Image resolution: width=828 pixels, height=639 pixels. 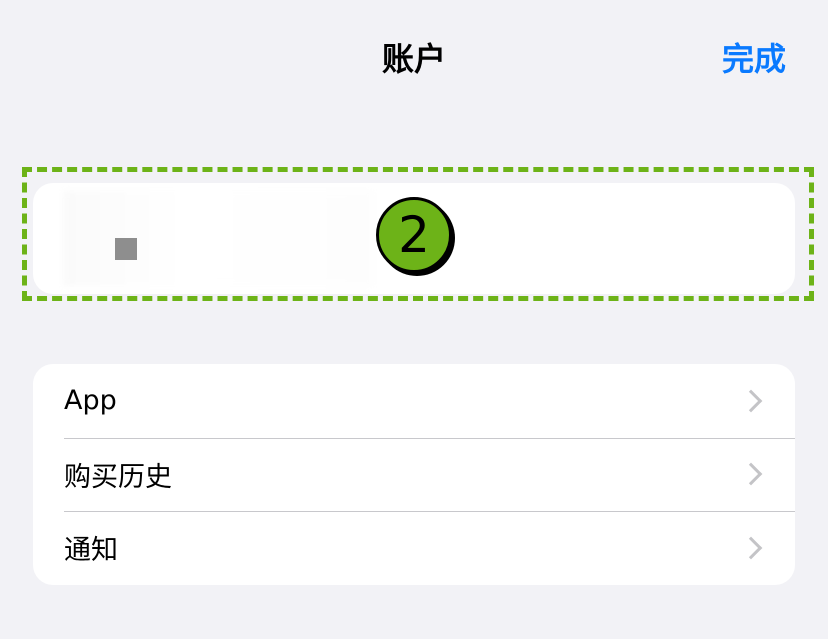 What do you see at coordinates (414, 548) in the screenshot?
I see `list-item-notifications: 通知` at bounding box center [414, 548].